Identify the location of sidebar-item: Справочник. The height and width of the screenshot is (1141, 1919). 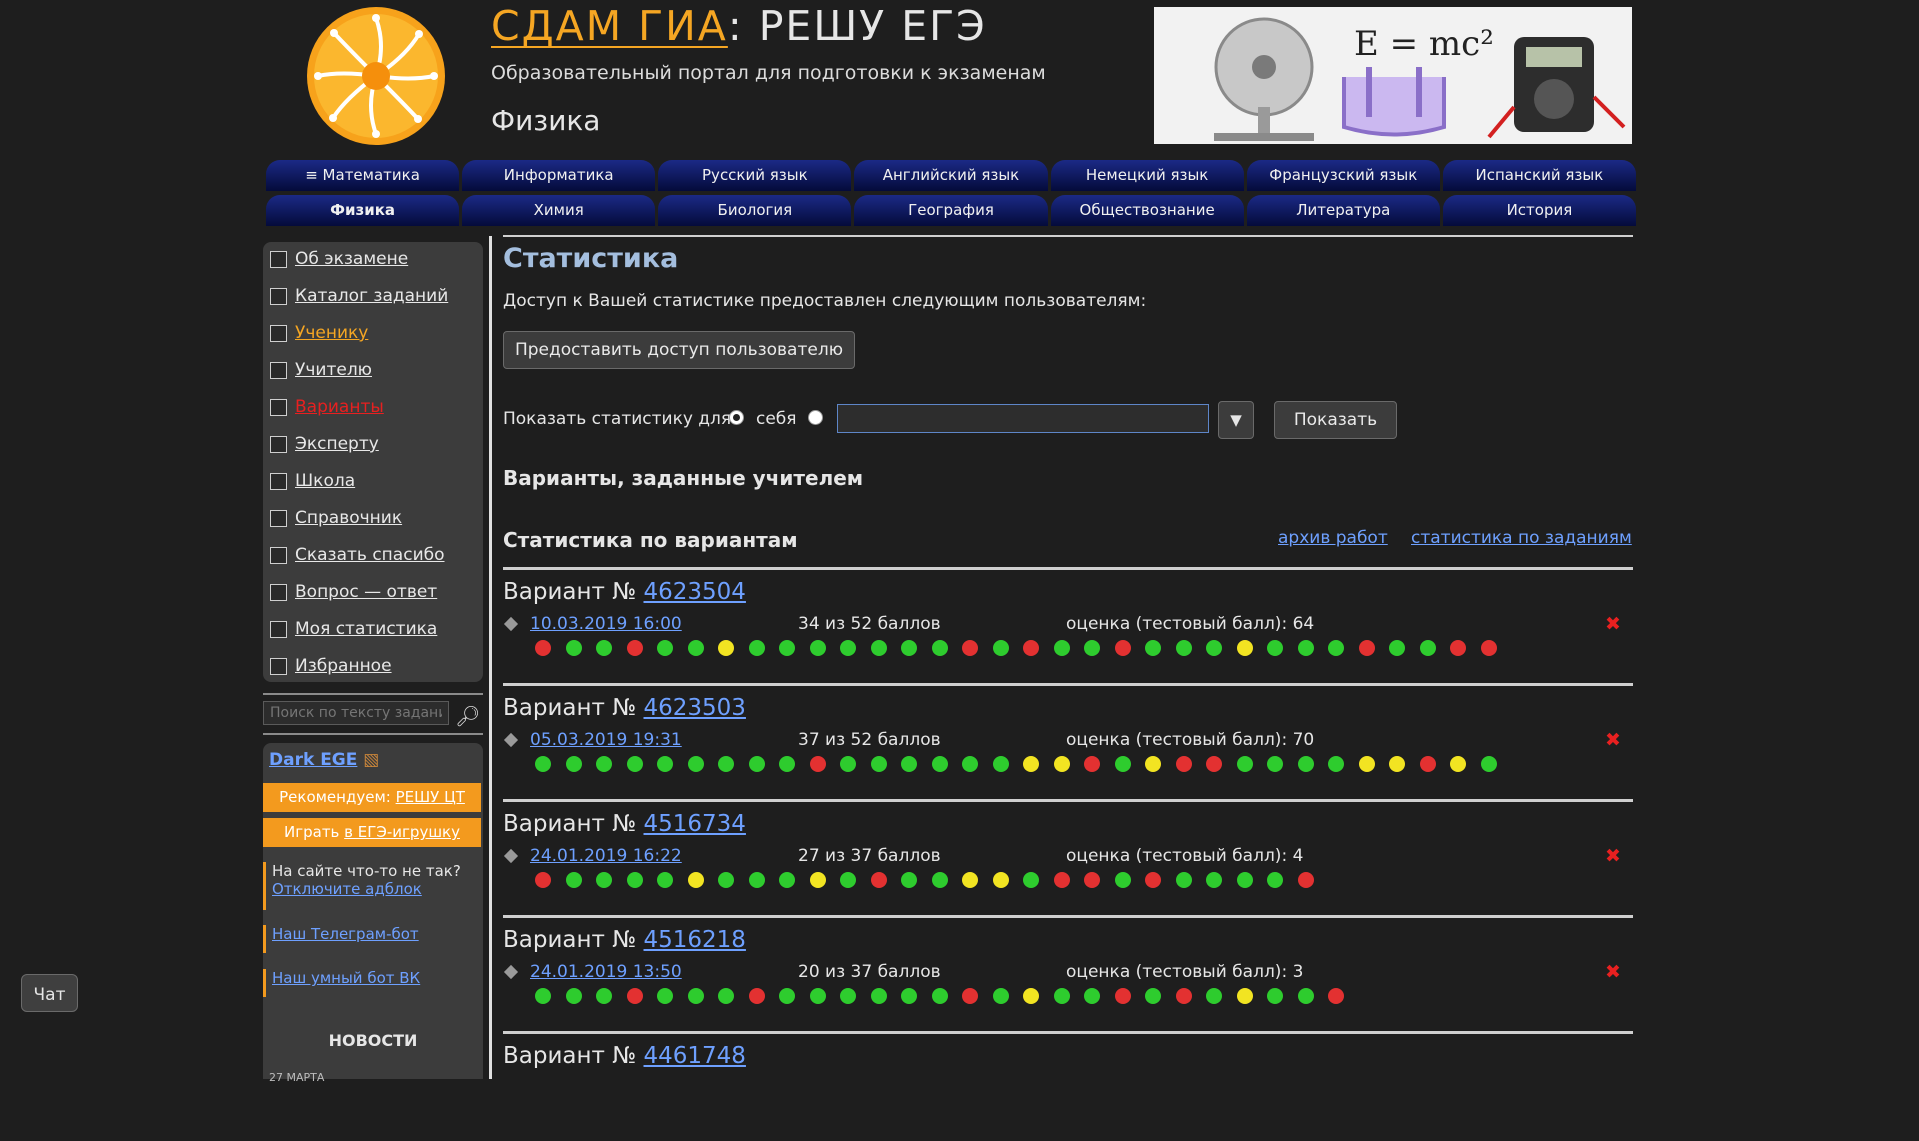
(336, 518).